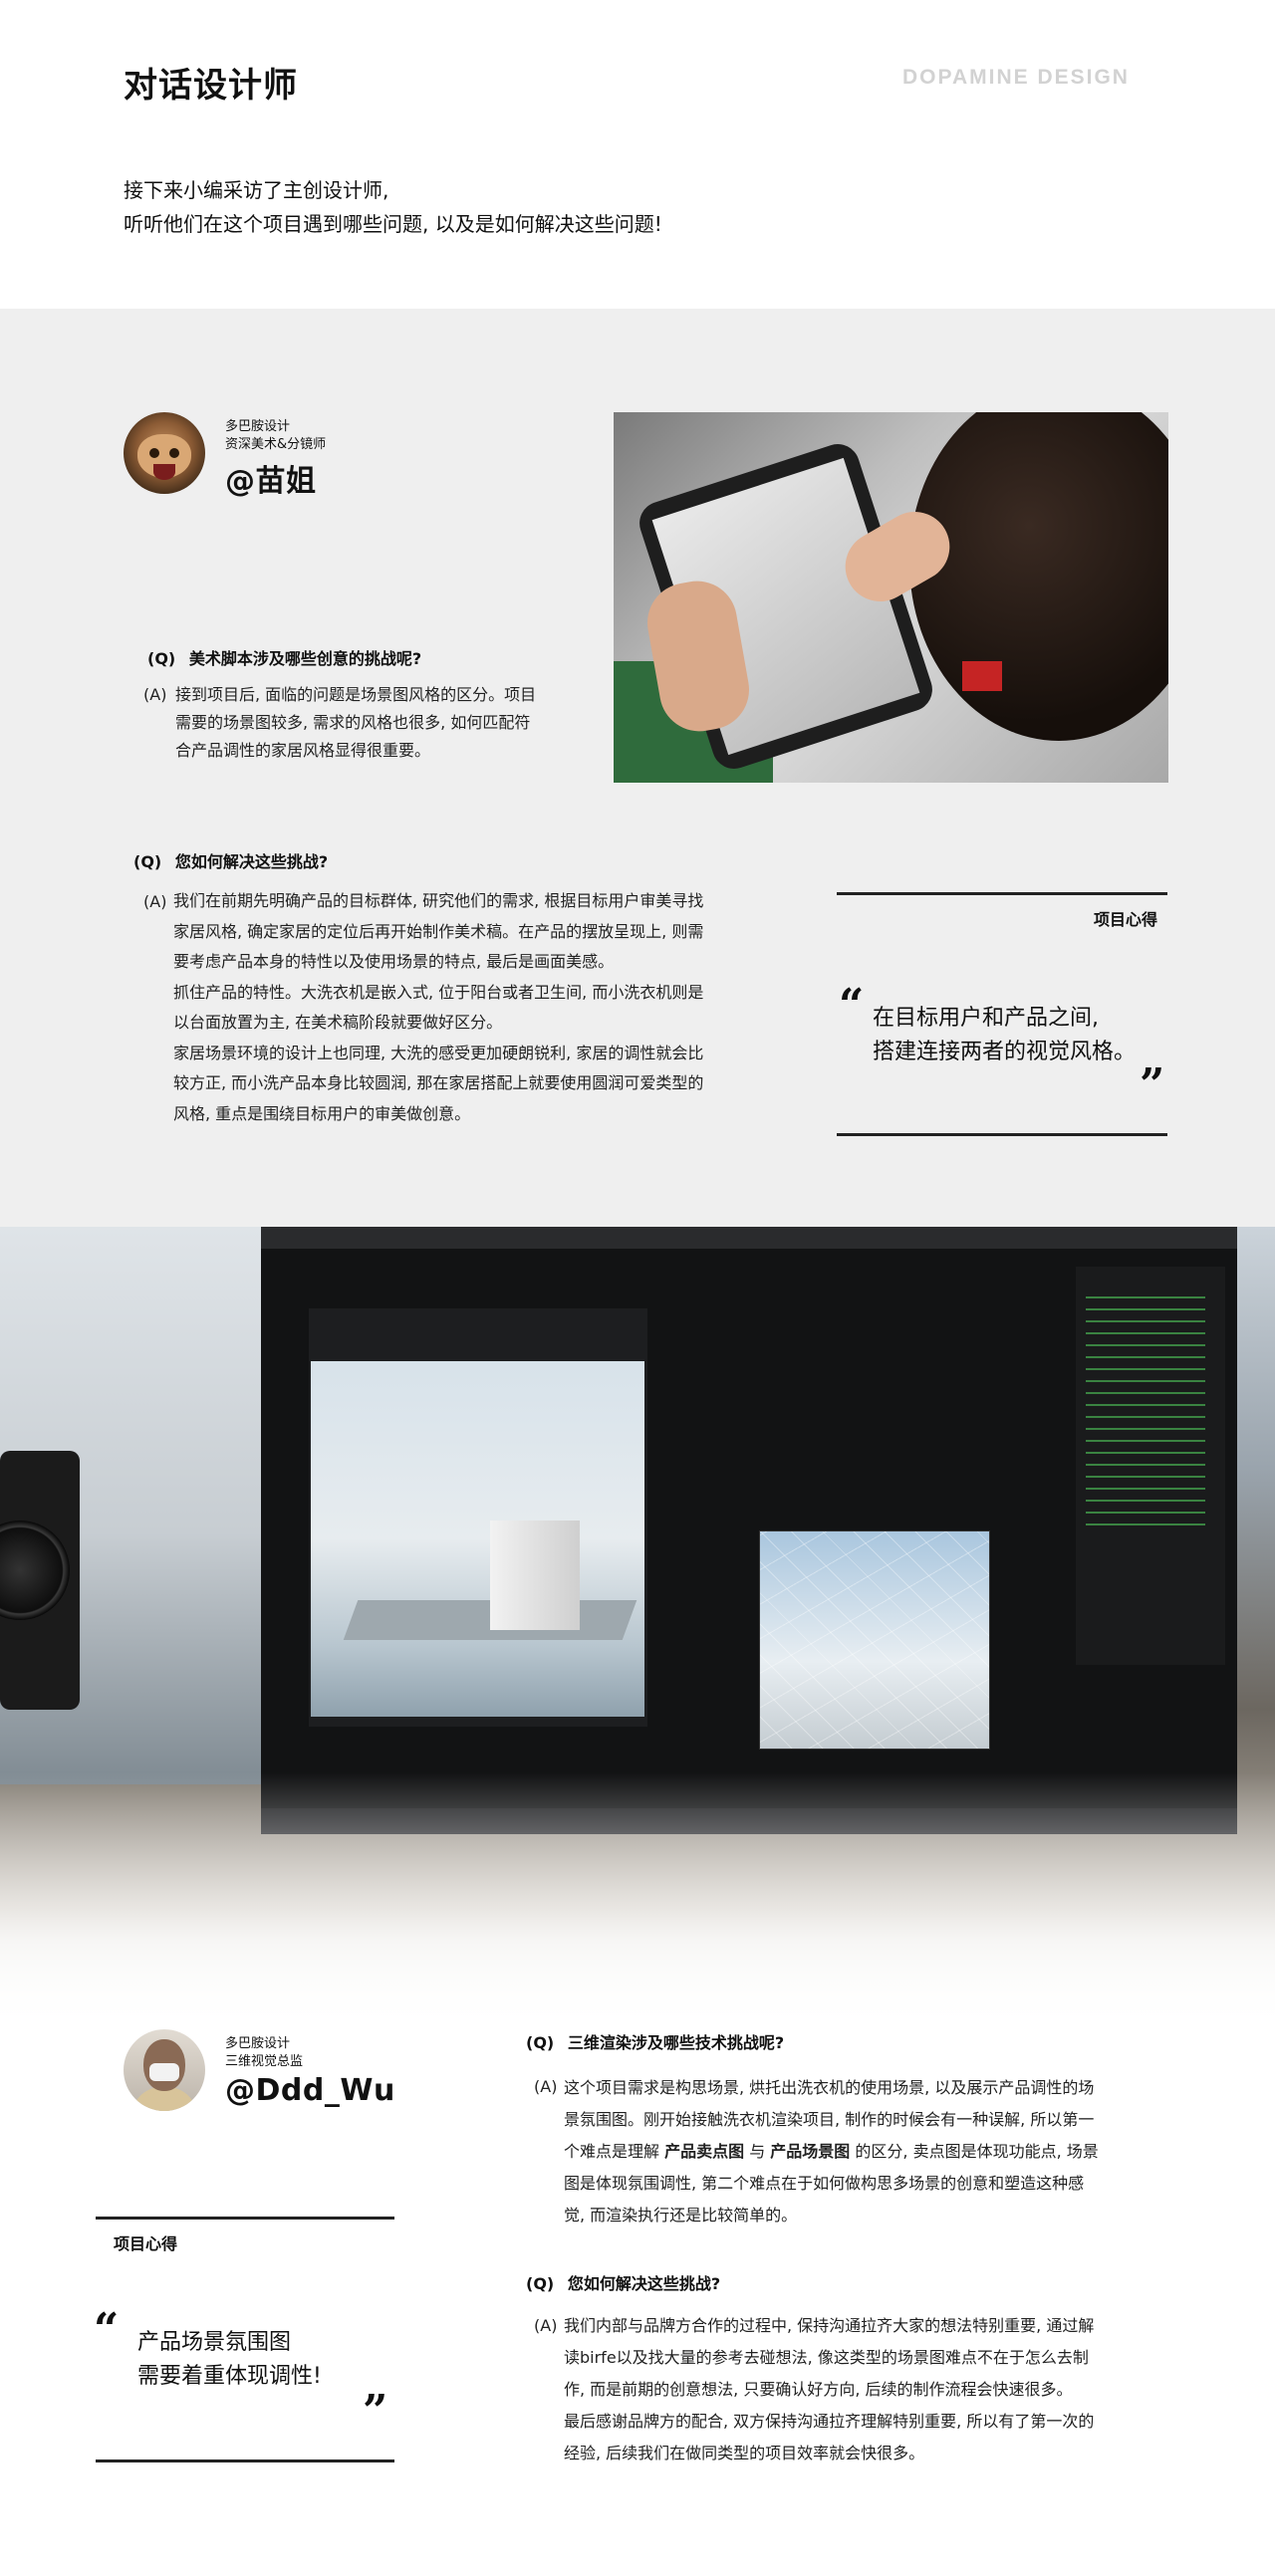 Image resolution: width=1275 pixels, height=2576 pixels. What do you see at coordinates (704, 2151) in the screenshot?
I see `highlight-term: 产品卖点图` at bounding box center [704, 2151].